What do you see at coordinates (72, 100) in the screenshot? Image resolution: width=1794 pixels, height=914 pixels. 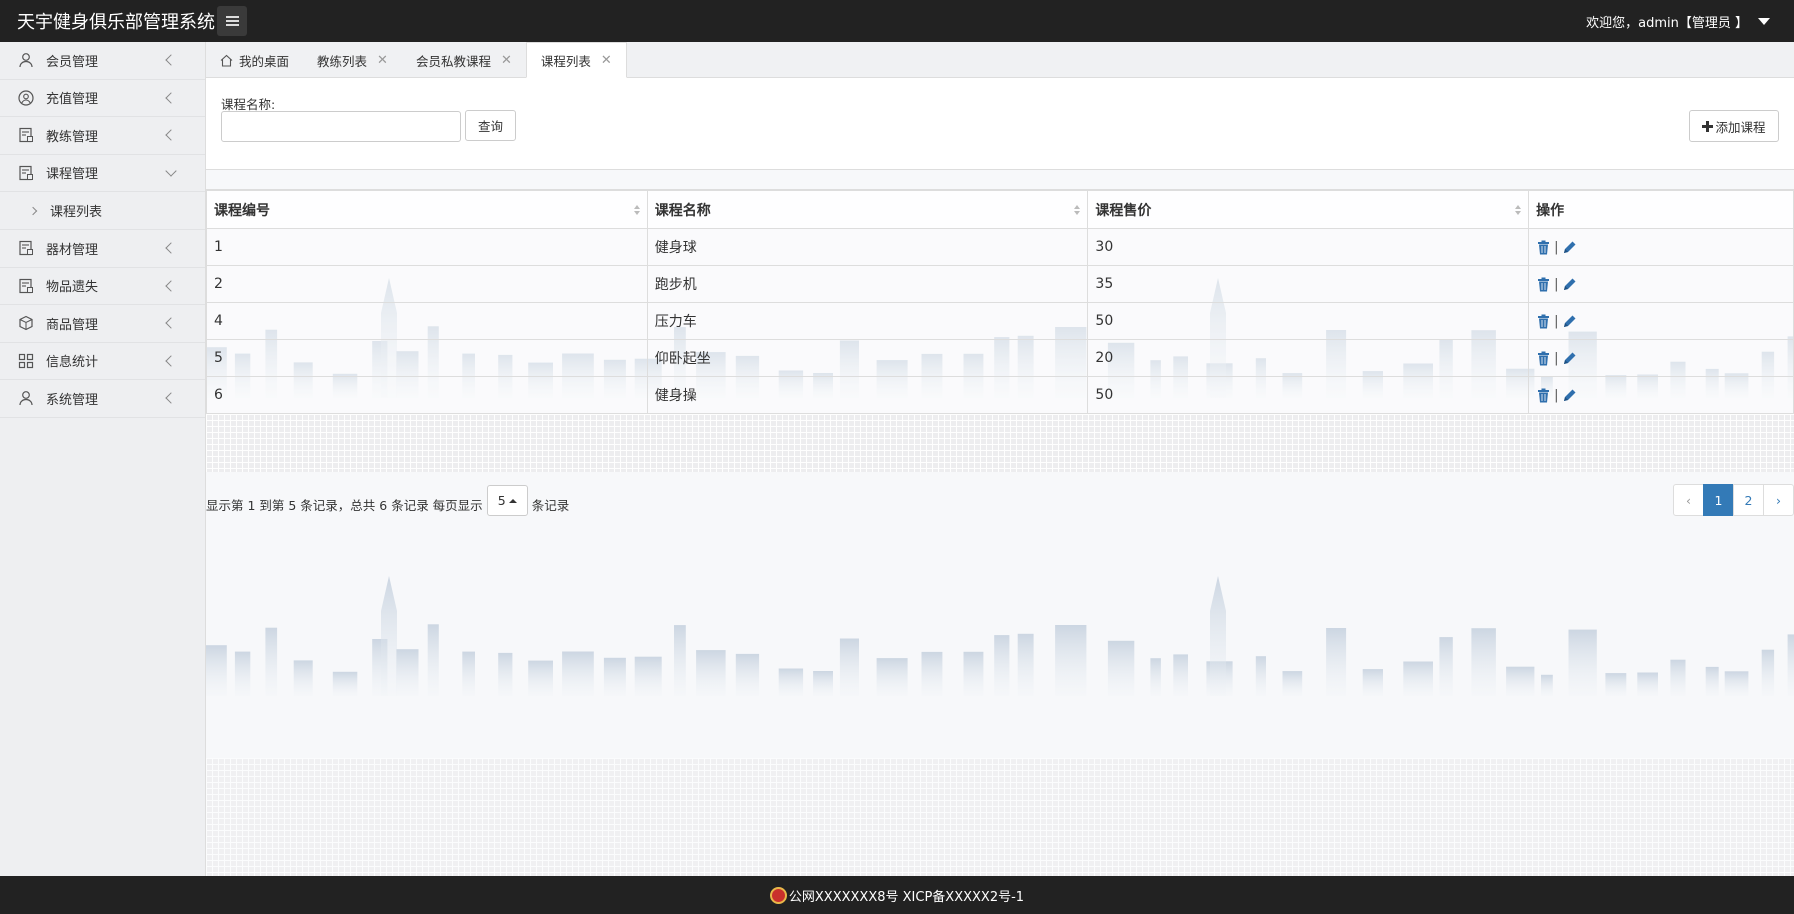 I see `sidebar-item-label: 充值管理` at bounding box center [72, 100].